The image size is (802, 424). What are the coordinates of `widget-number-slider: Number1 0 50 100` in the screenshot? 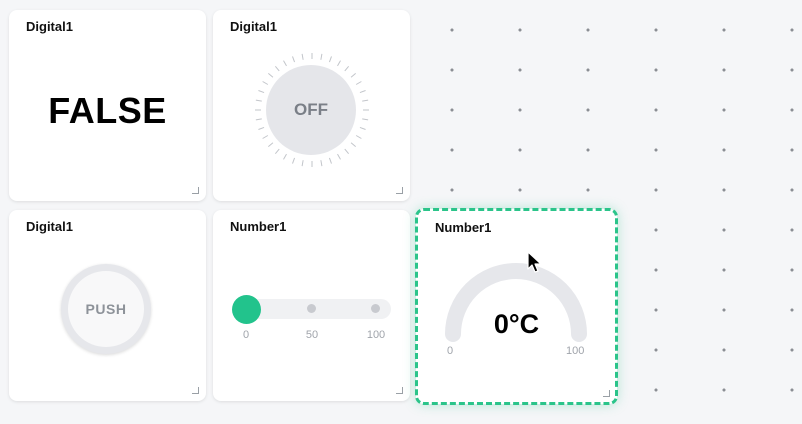 It's located at (311, 305).